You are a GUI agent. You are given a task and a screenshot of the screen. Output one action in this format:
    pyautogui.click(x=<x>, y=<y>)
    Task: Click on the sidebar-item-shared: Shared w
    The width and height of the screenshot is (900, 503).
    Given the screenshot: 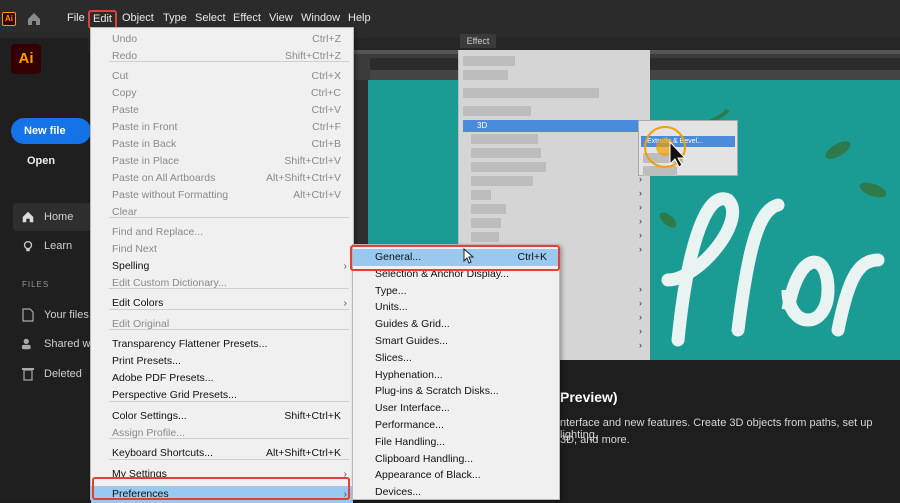 What is the action you would take?
    pyautogui.click(x=67, y=344)
    